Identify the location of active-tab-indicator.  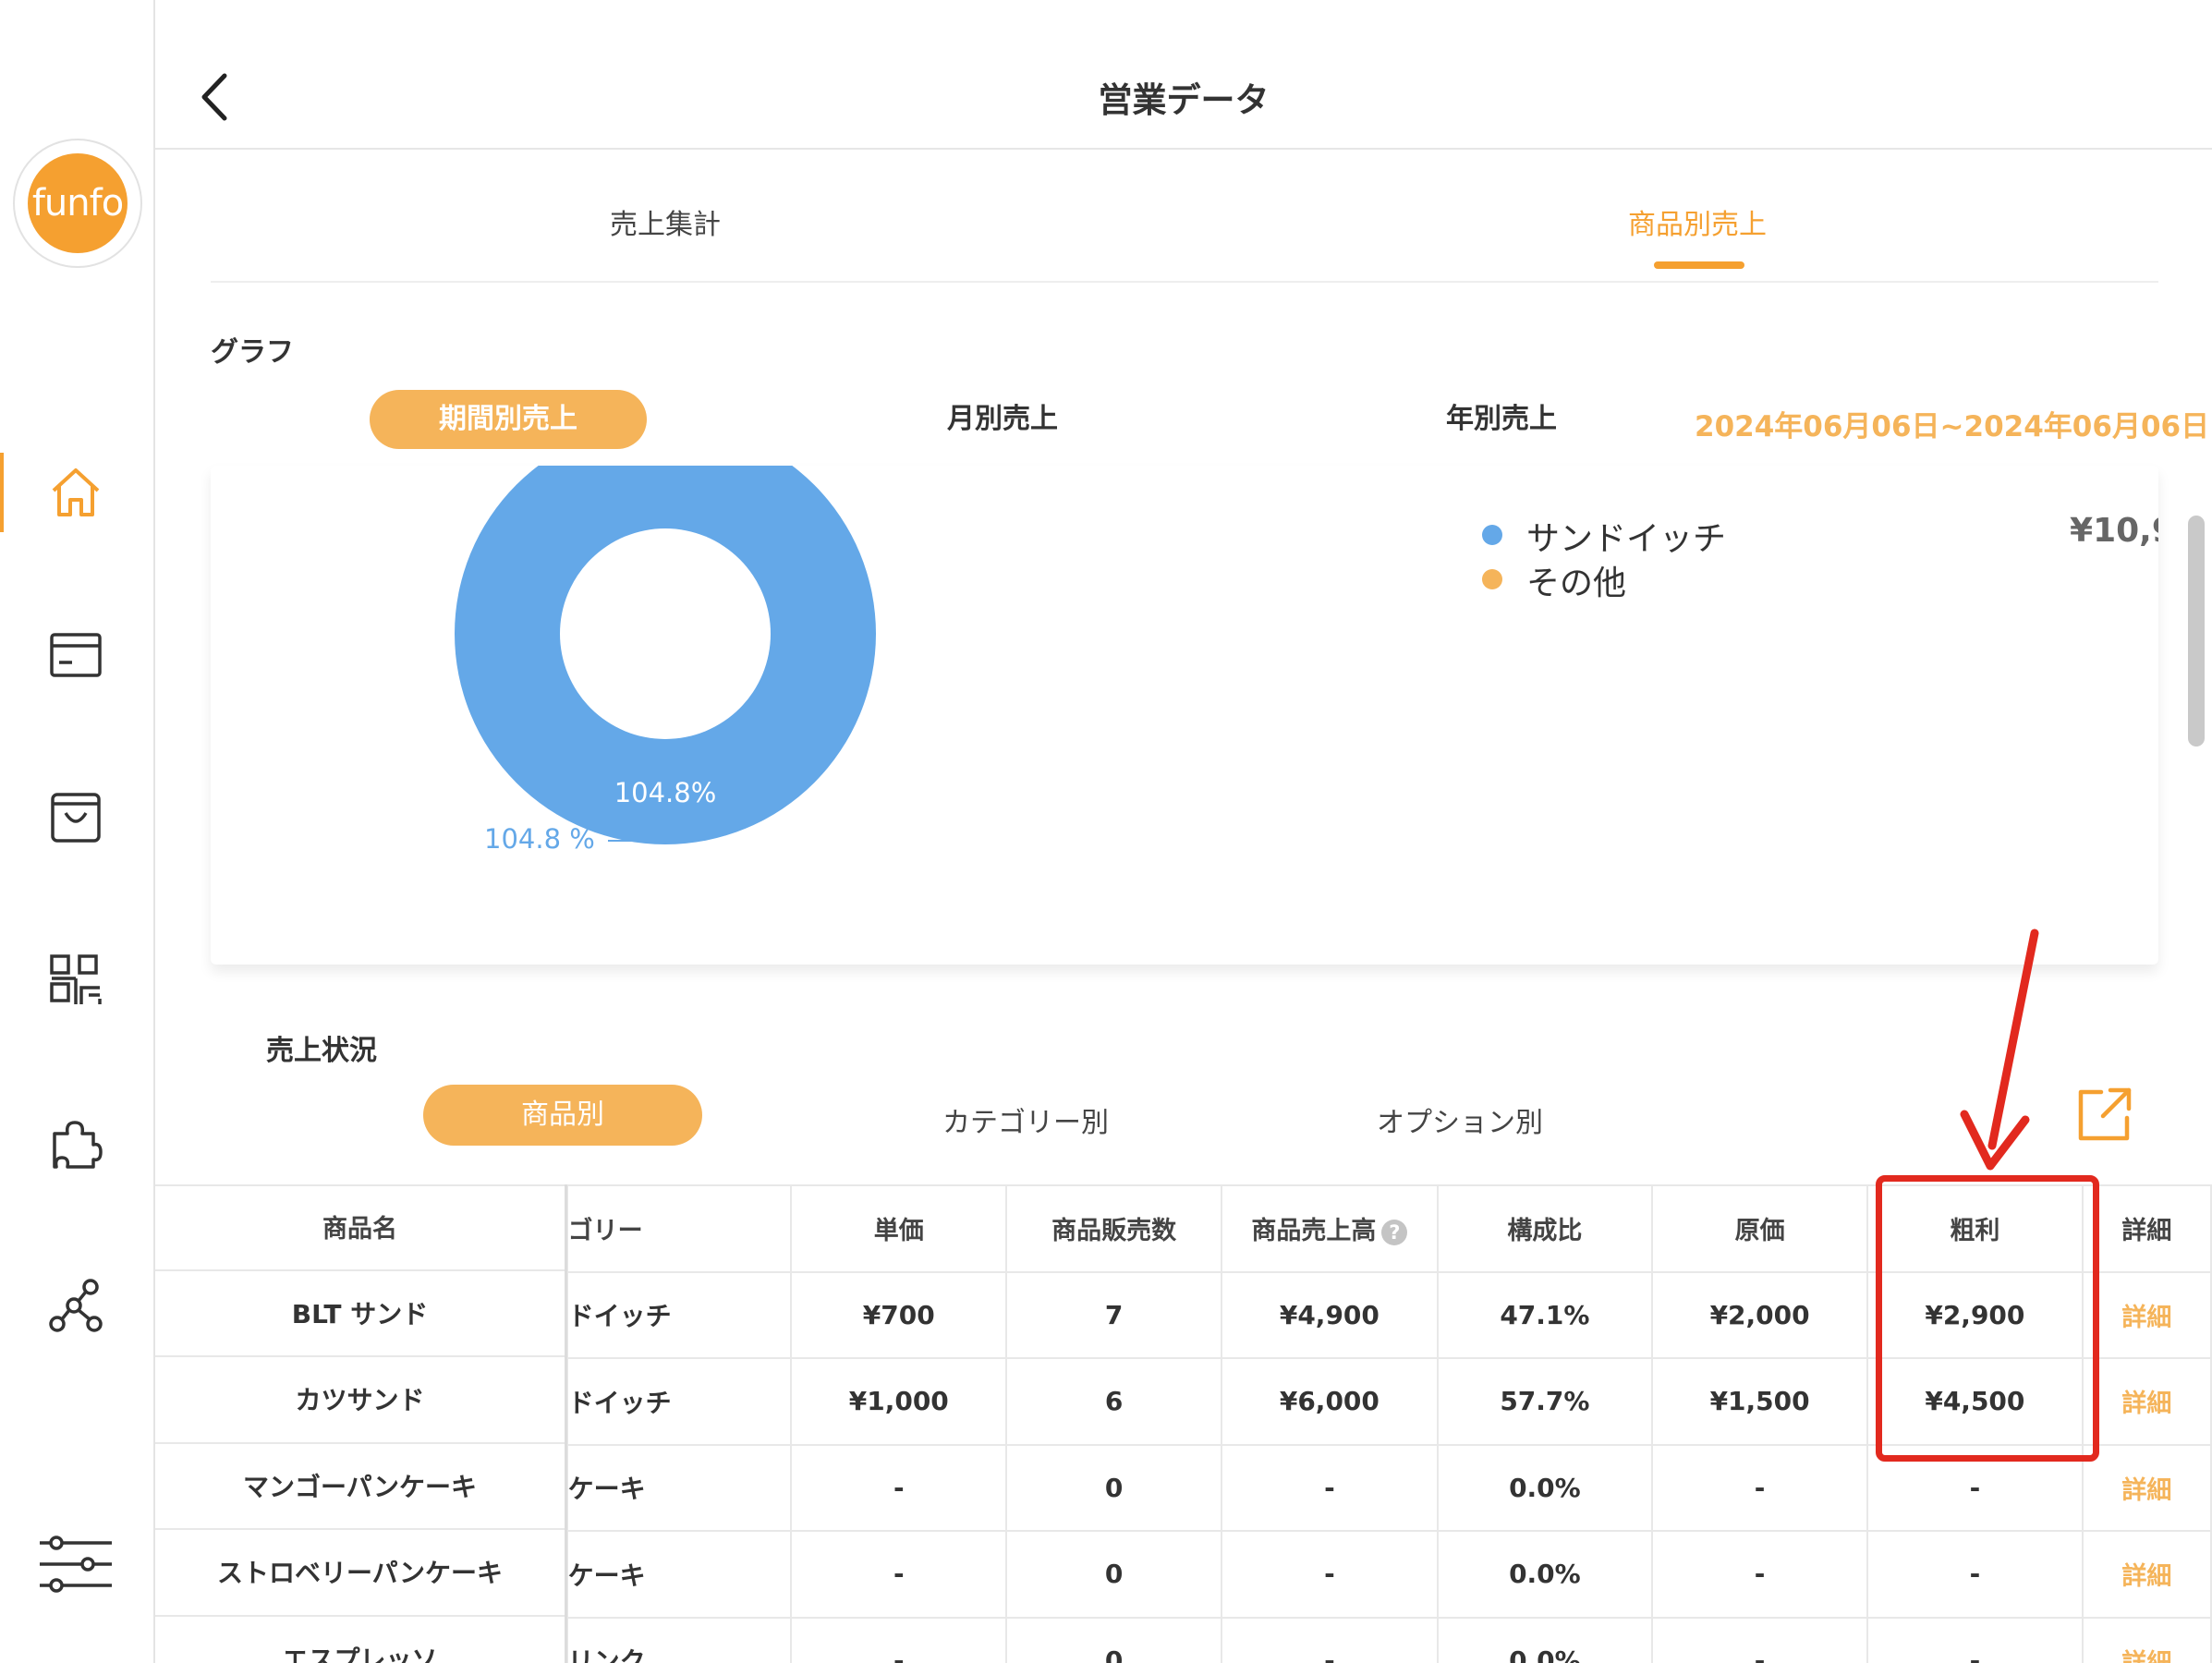
(1699, 265).